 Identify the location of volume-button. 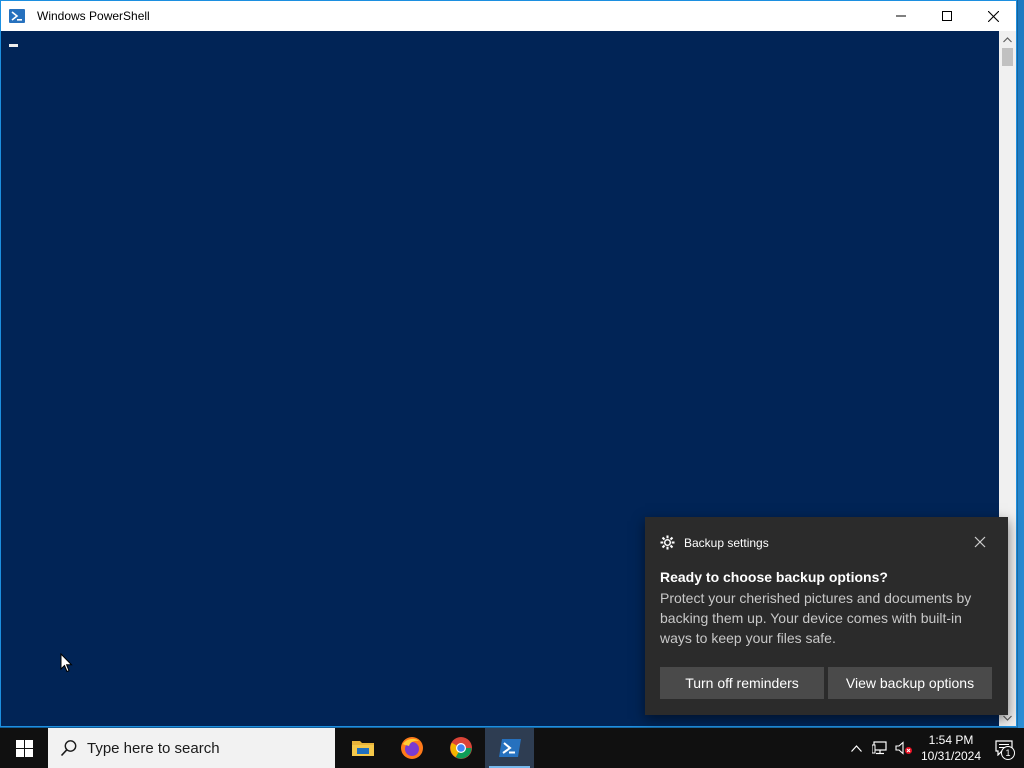
(904, 748).